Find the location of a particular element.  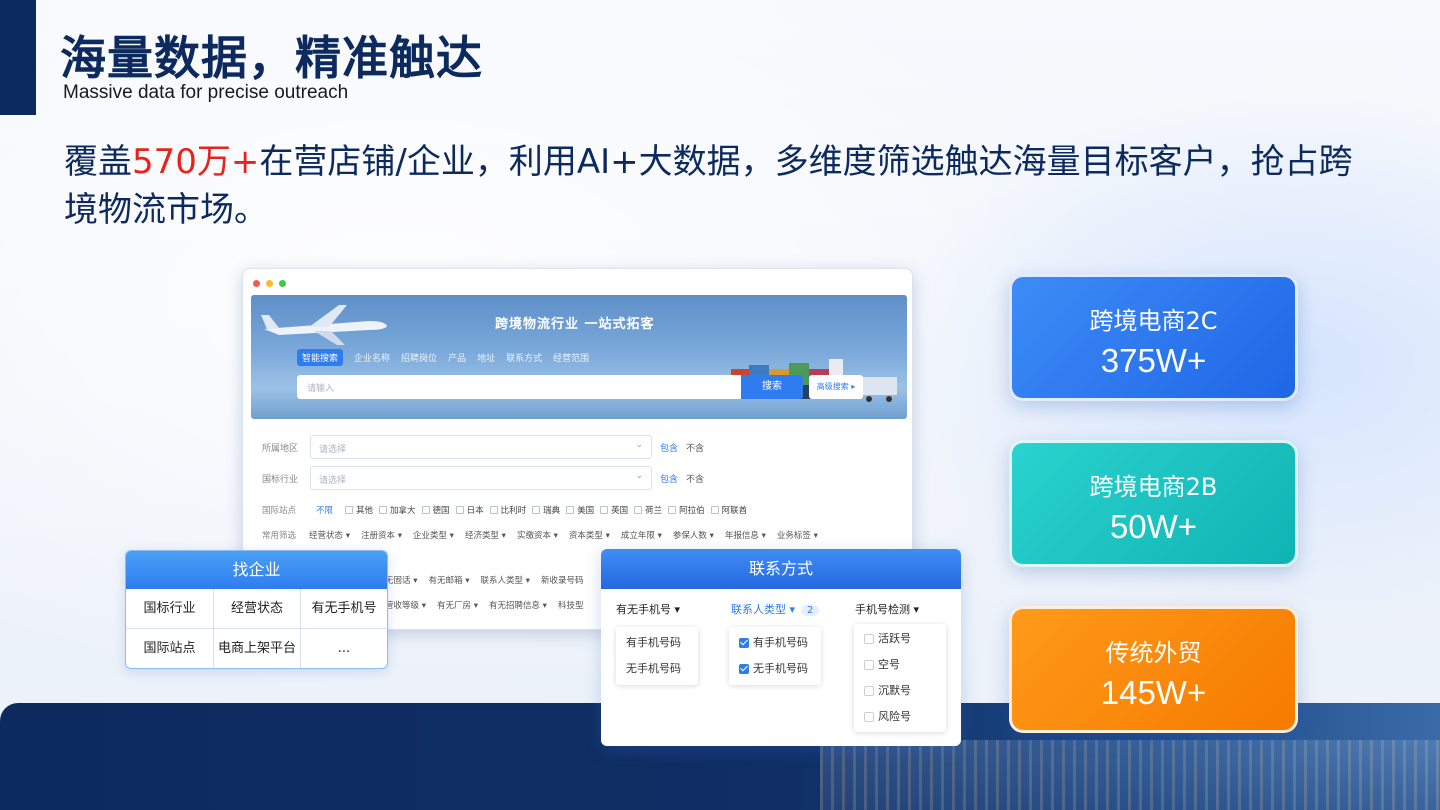

filter-label: 国标行业 is located at coordinates (280, 479).